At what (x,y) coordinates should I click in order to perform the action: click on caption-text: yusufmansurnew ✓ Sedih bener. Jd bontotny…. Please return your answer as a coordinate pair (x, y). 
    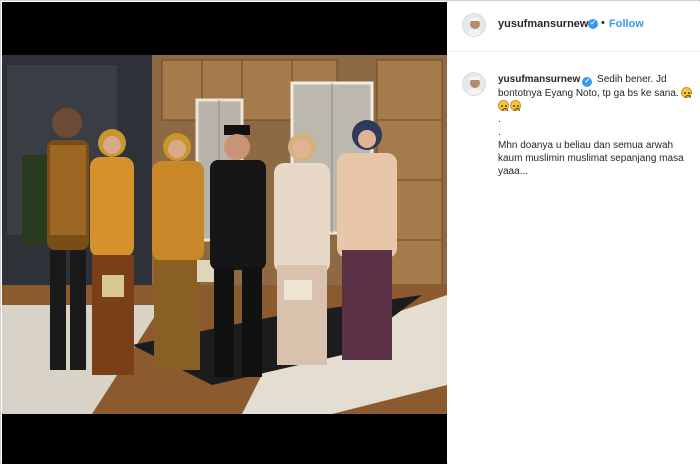
    Looking at the image, I should click on (596, 125).